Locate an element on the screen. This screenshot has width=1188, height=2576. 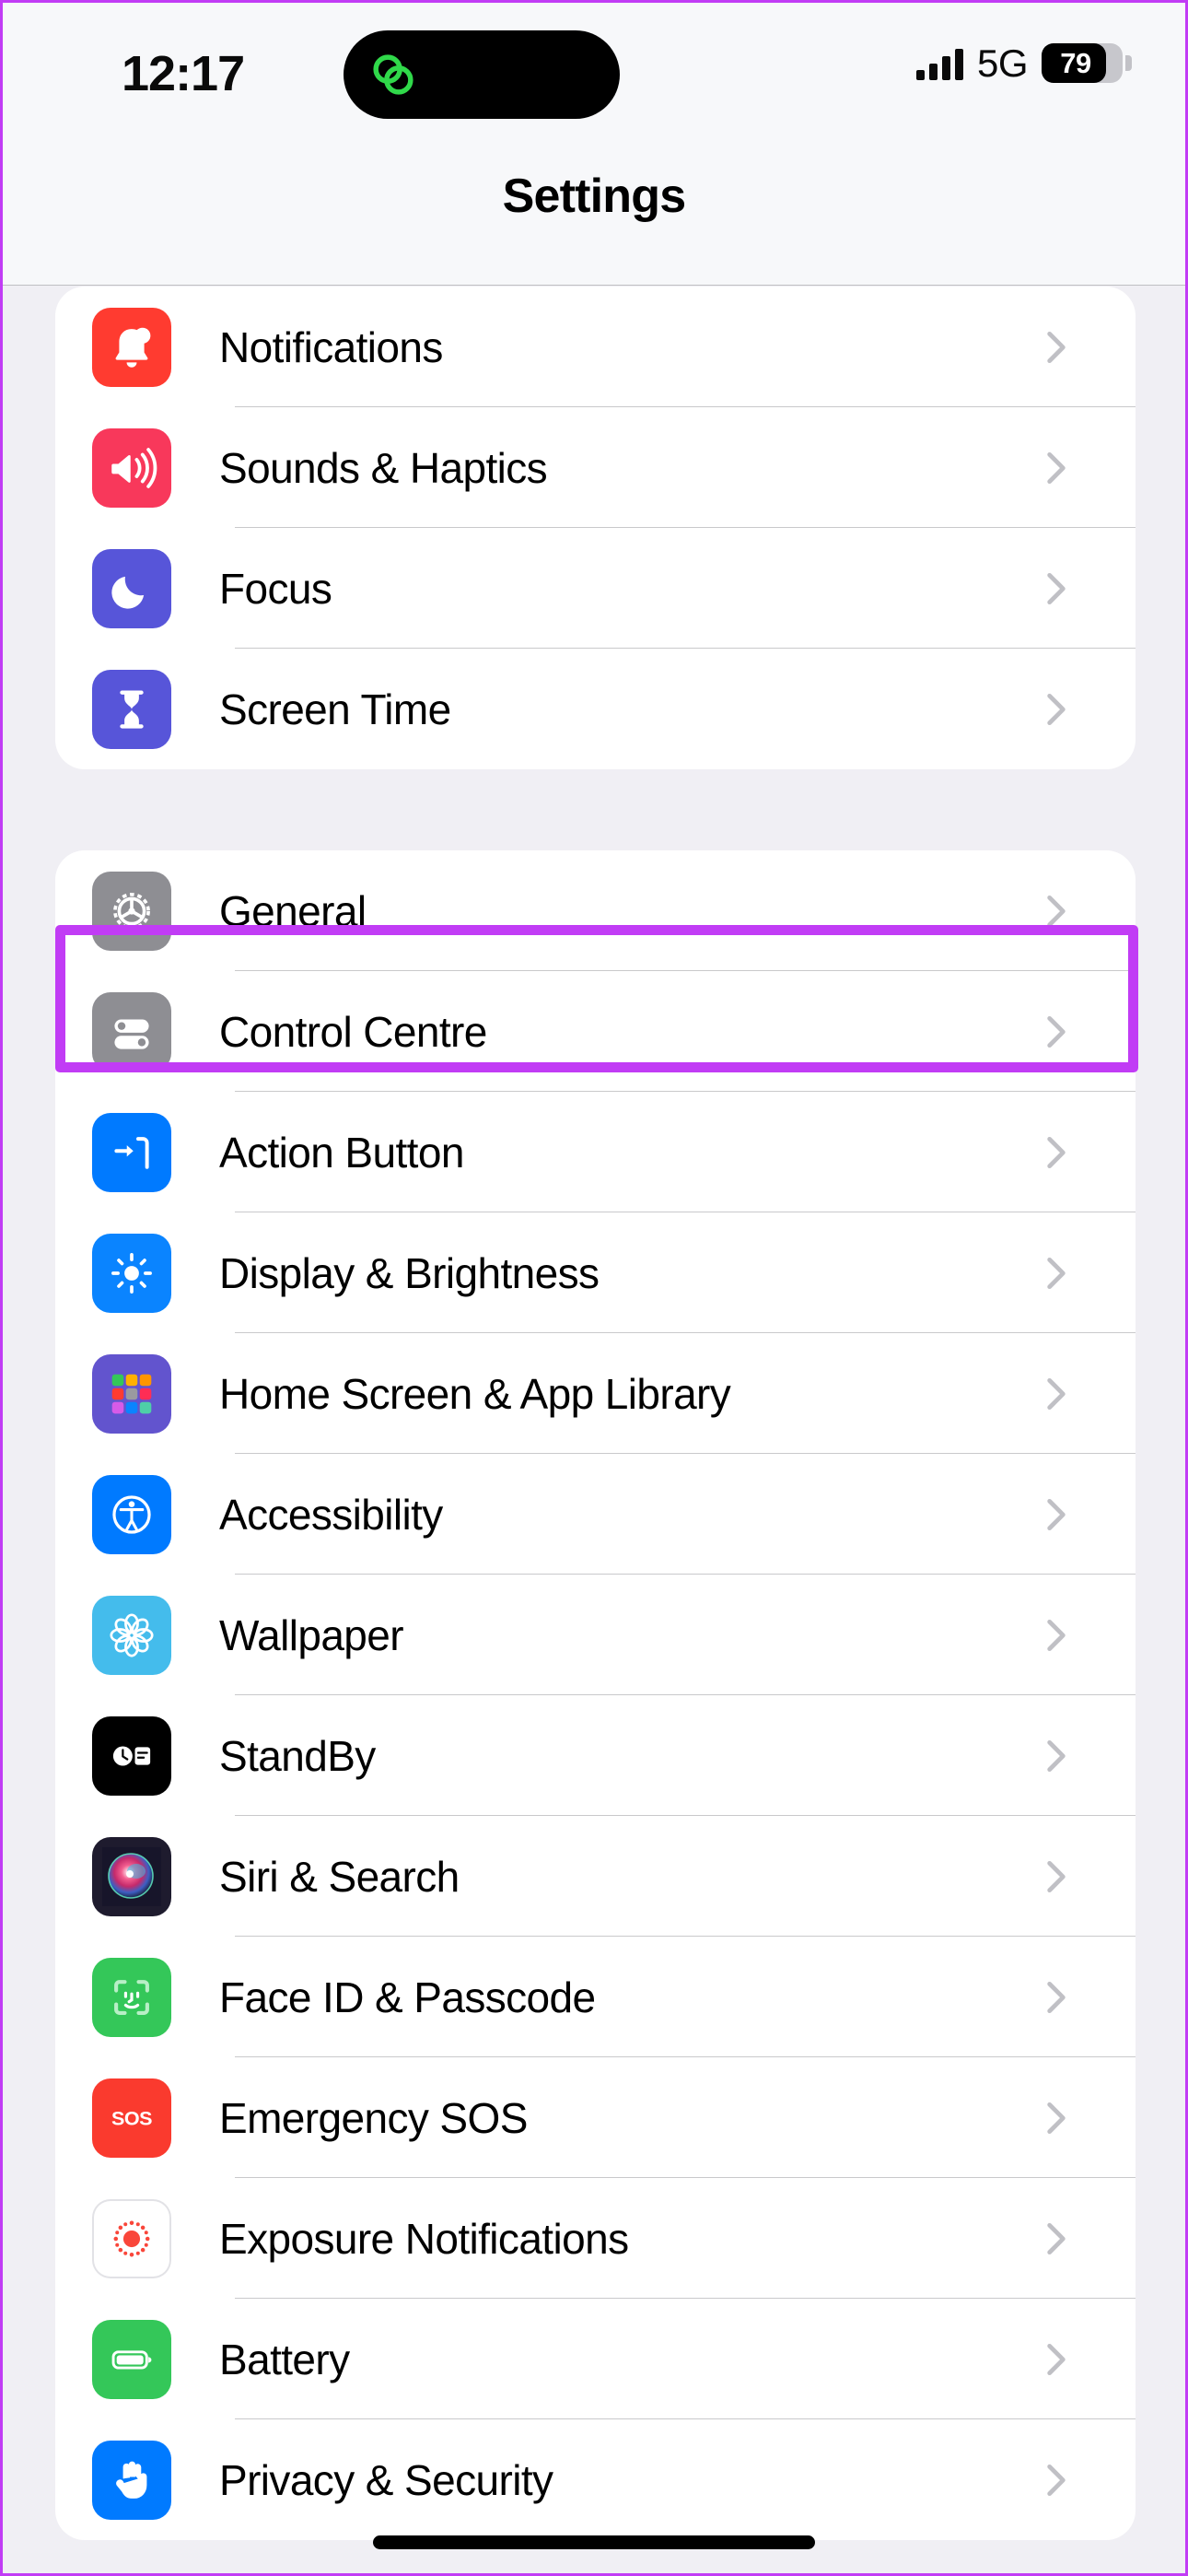
settings-row-label: Action Button is located at coordinates (341, 1152).